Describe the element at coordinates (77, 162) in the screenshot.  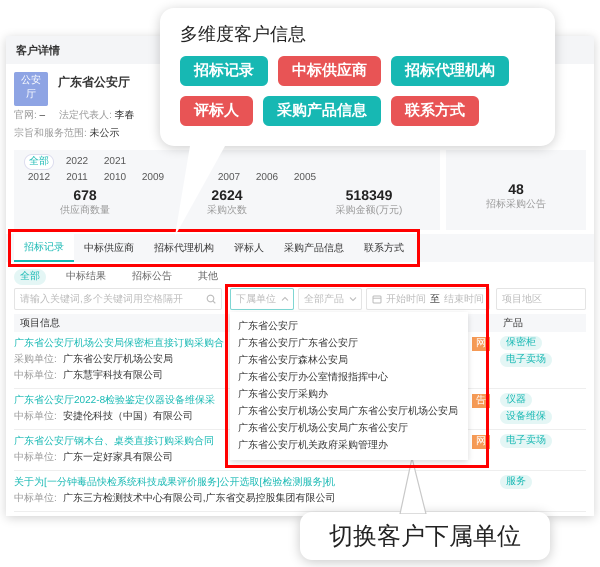
I see `year-filter: 2022` at that location.